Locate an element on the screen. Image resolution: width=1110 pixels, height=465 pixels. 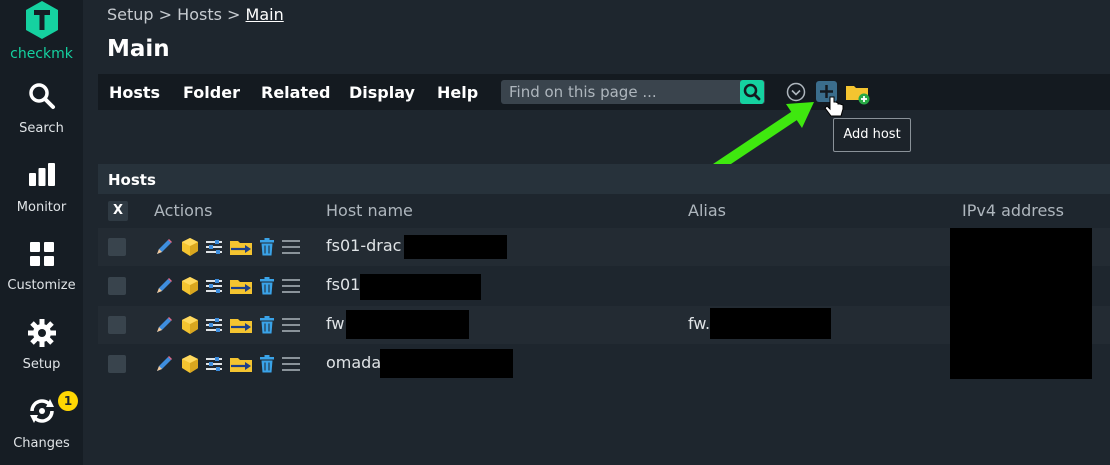
search-icon is located at coordinates (42, 96).